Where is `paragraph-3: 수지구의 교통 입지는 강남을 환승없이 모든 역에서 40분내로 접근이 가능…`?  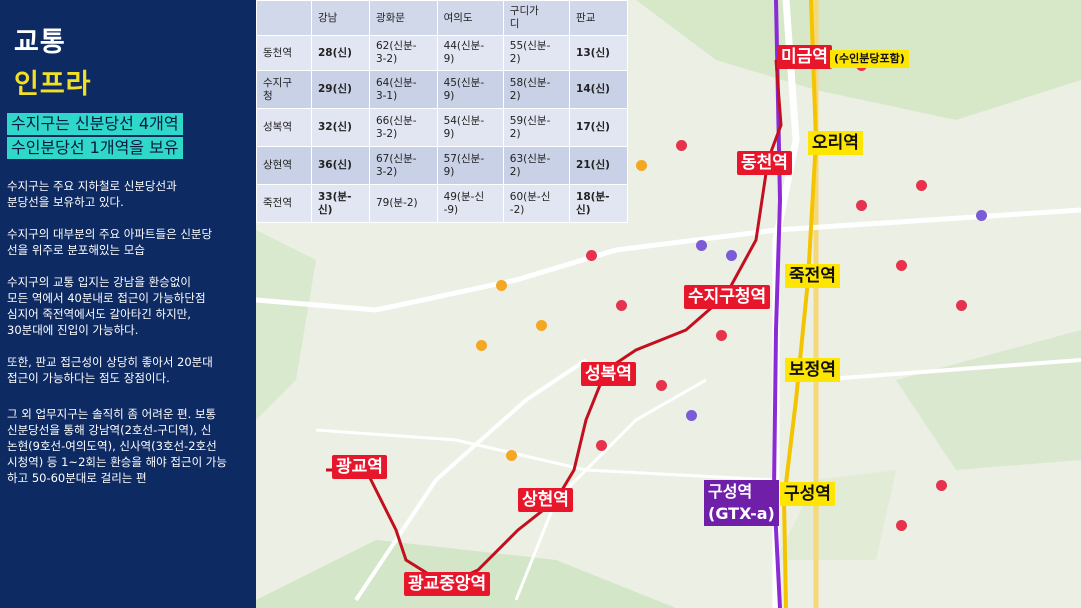
paragraph-3: 수지구의 교통 입지는 강남을 환승없이 모든 역에서 40분내로 접근이 가능… is located at coordinates (106, 306).